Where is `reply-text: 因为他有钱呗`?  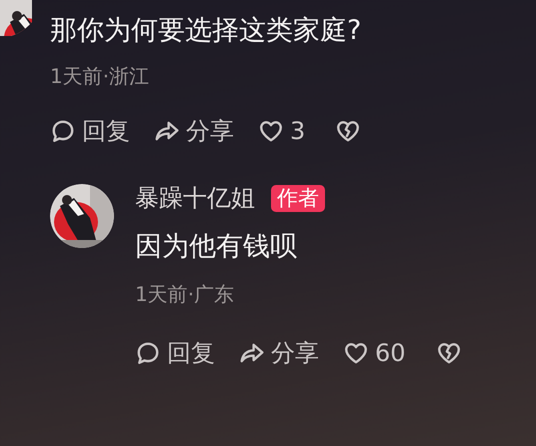 reply-text: 因为他有钱呗 is located at coordinates (216, 247).